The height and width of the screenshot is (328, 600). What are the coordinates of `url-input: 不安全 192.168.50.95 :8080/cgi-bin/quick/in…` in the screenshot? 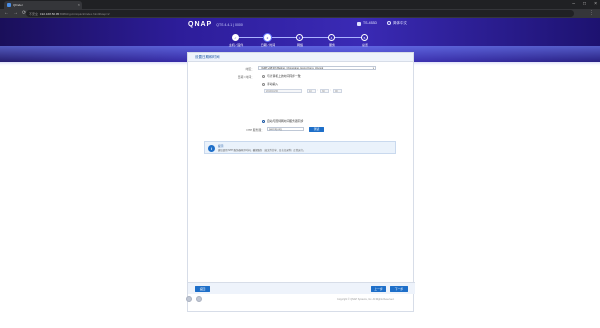 It's located at (300, 13).